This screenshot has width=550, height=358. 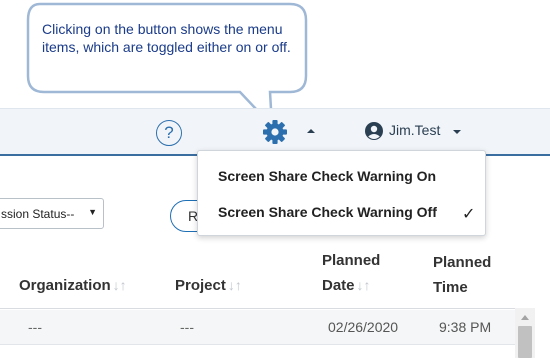 What do you see at coordinates (450, 287) in the screenshot?
I see `header-label-line2: Time` at bounding box center [450, 287].